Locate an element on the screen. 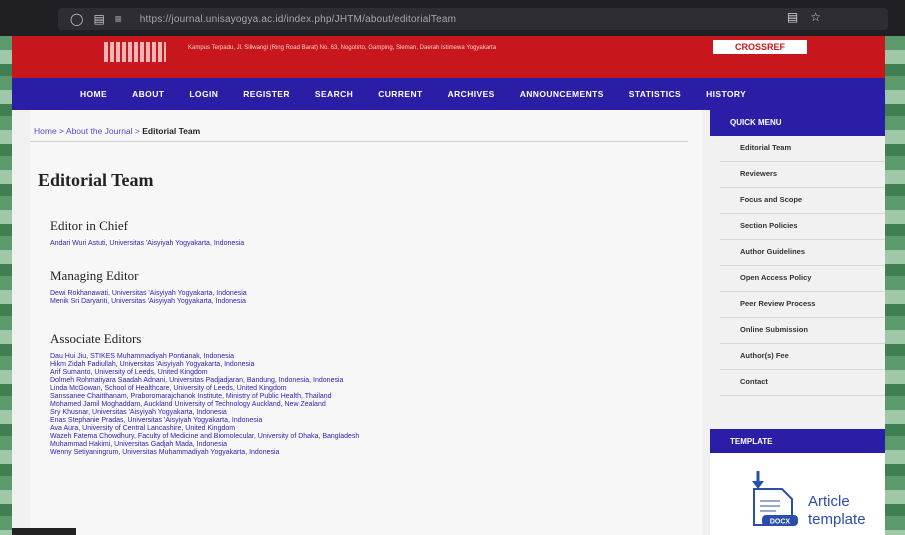  quick-menu-title: QUICK MENU is located at coordinates (797, 123).